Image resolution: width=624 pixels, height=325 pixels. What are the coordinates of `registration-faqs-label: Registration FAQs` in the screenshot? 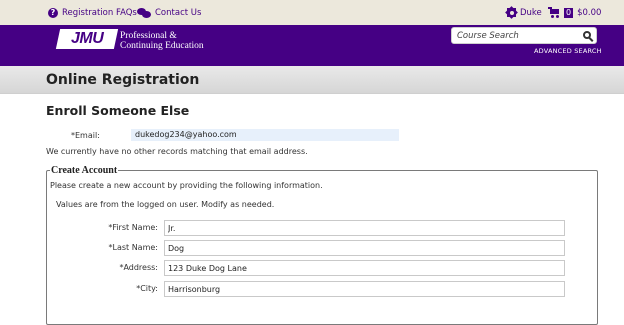 It's located at (99, 12).